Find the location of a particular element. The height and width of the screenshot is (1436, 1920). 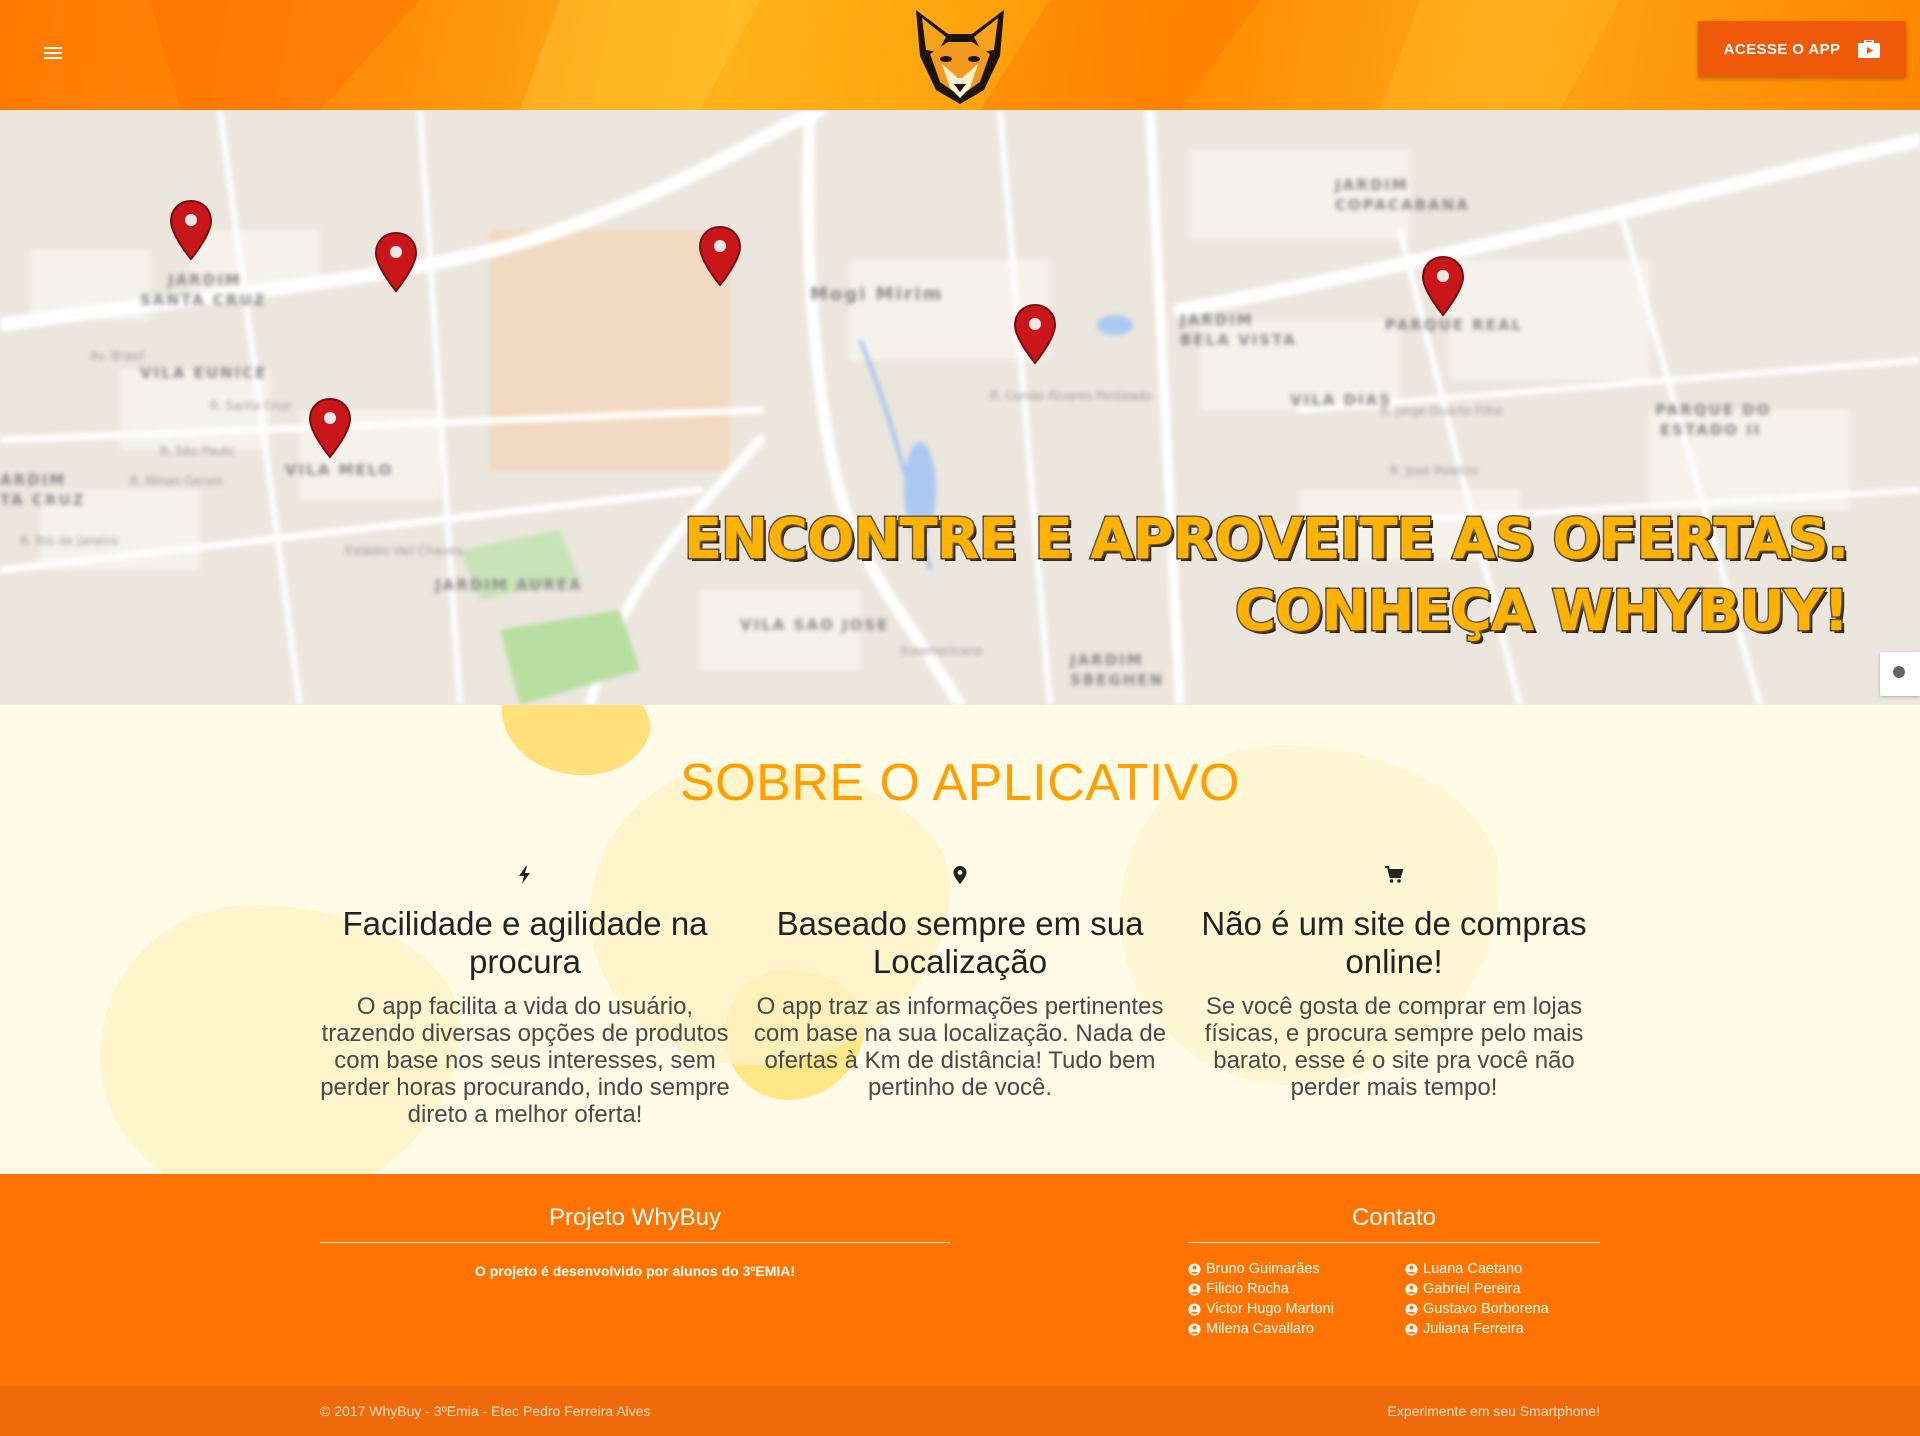

access-app-label: ACESSE O APP is located at coordinates (1782, 49).